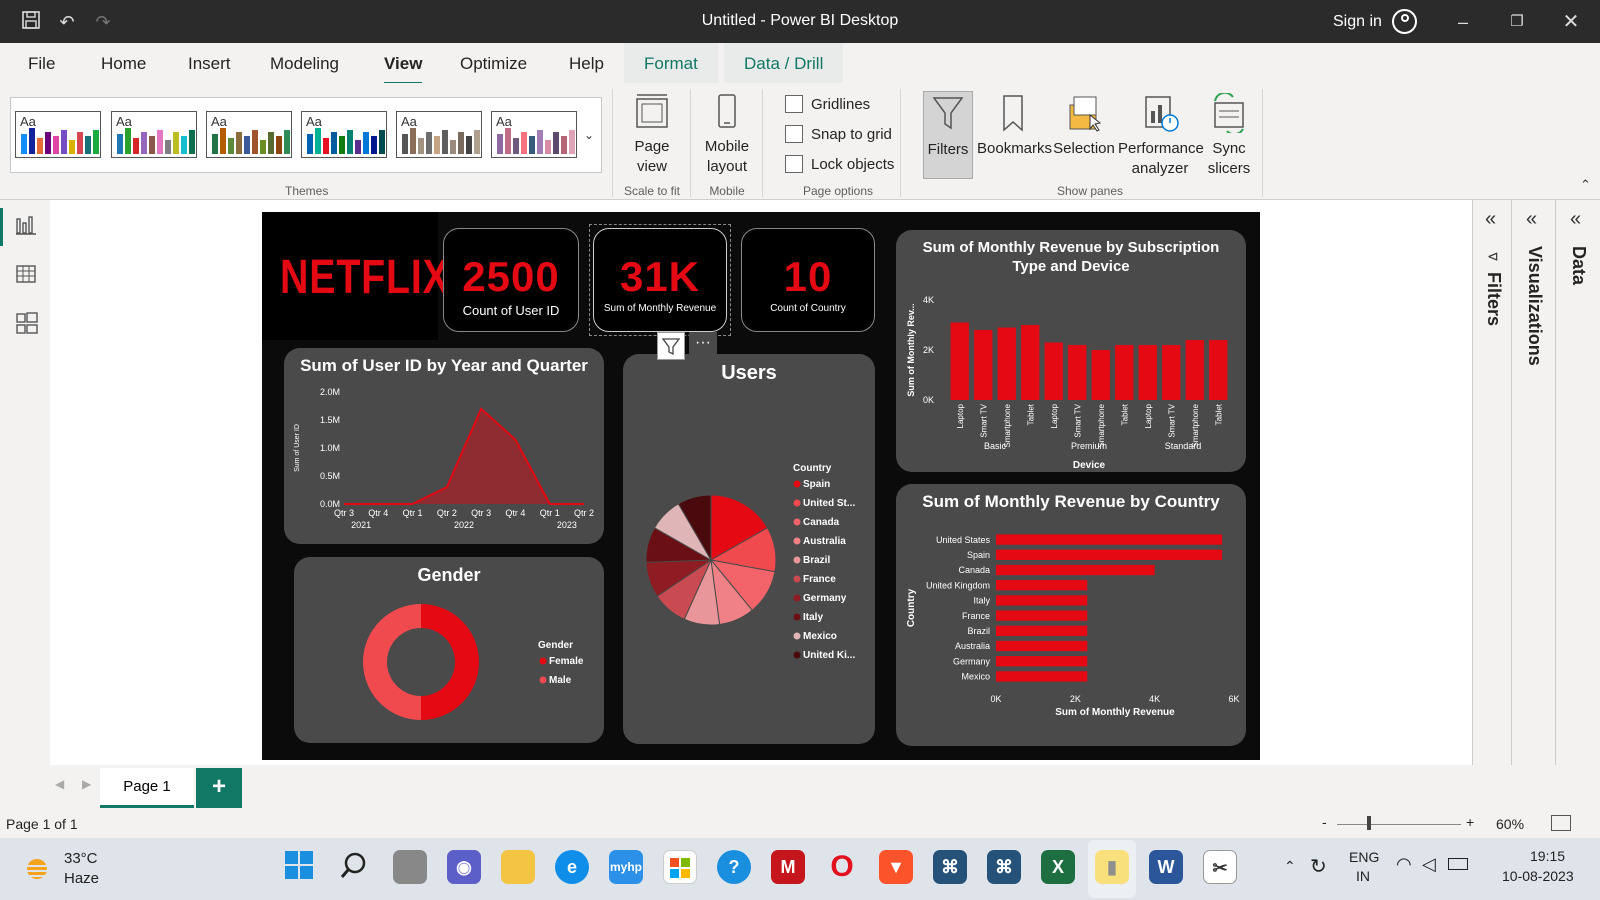  I want to click on bar-y-tick: 2K, so click(928, 350).